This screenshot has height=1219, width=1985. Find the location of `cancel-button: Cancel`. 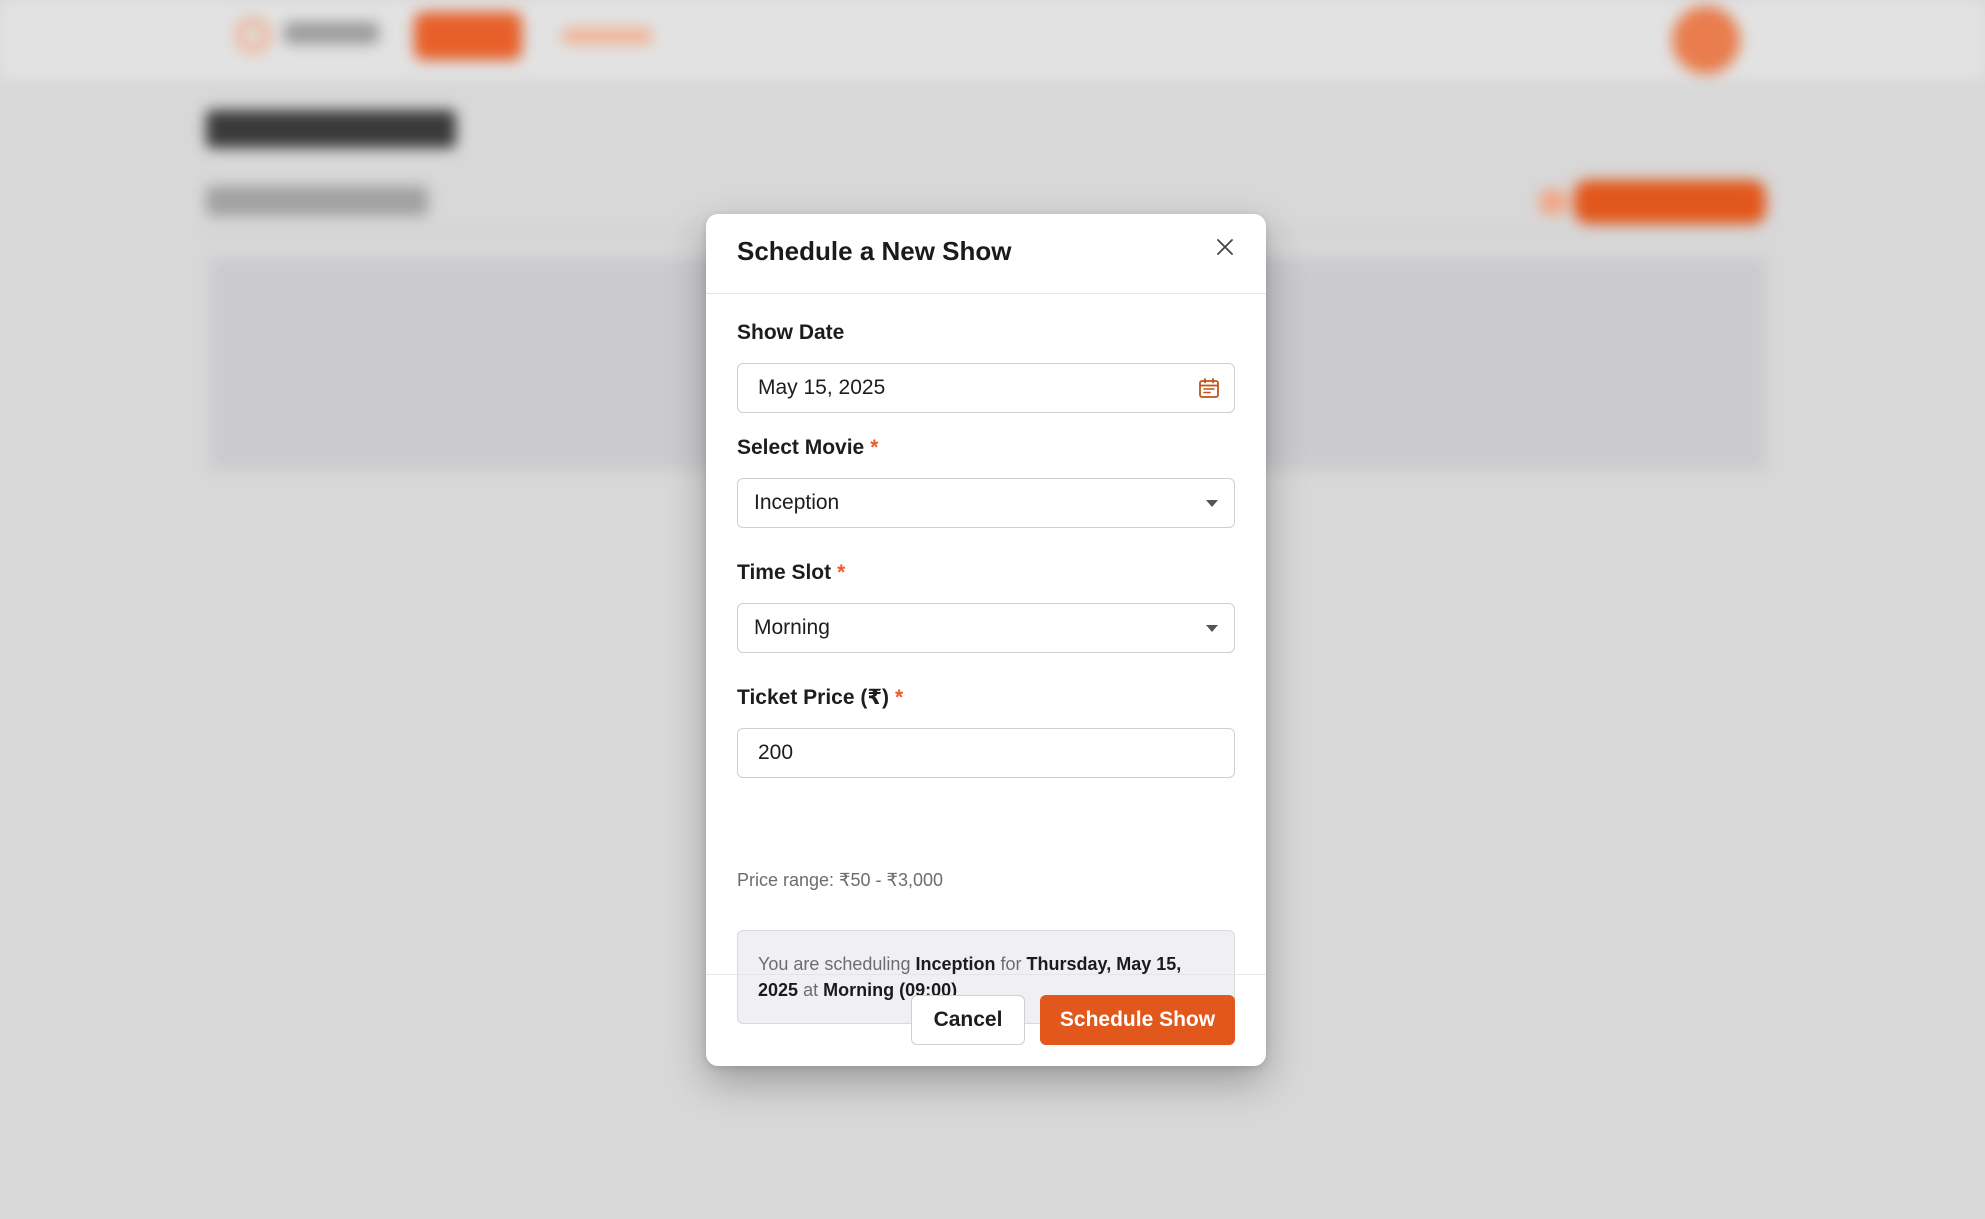

cancel-button: Cancel is located at coordinates (968, 1020).